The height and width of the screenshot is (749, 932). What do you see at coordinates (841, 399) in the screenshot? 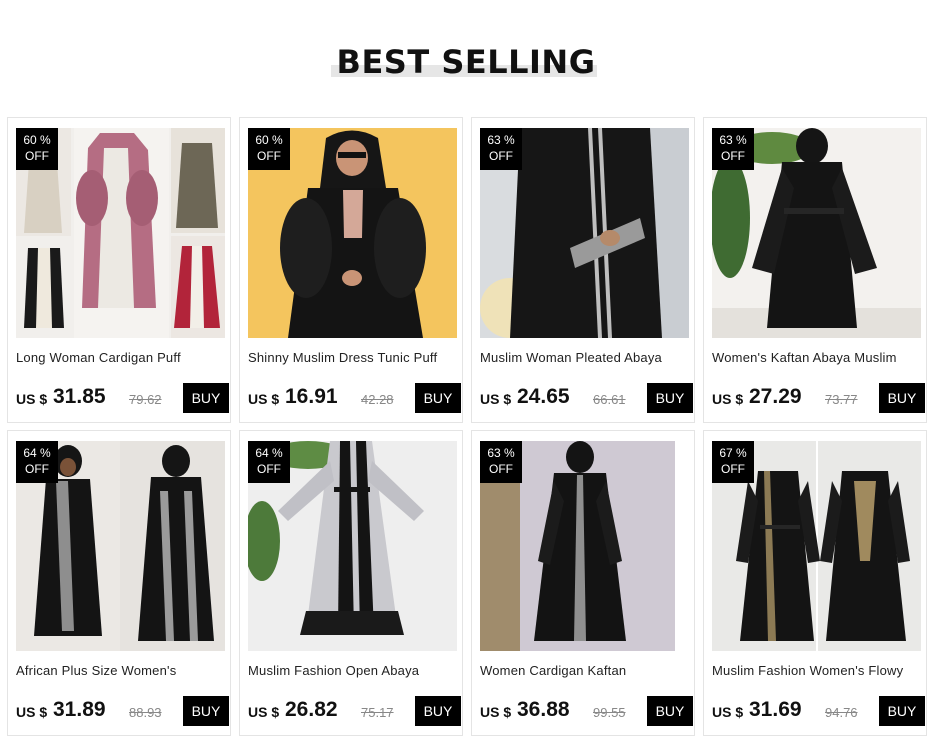
I see `original-price: 73.77` at bounding box center [841, 399].